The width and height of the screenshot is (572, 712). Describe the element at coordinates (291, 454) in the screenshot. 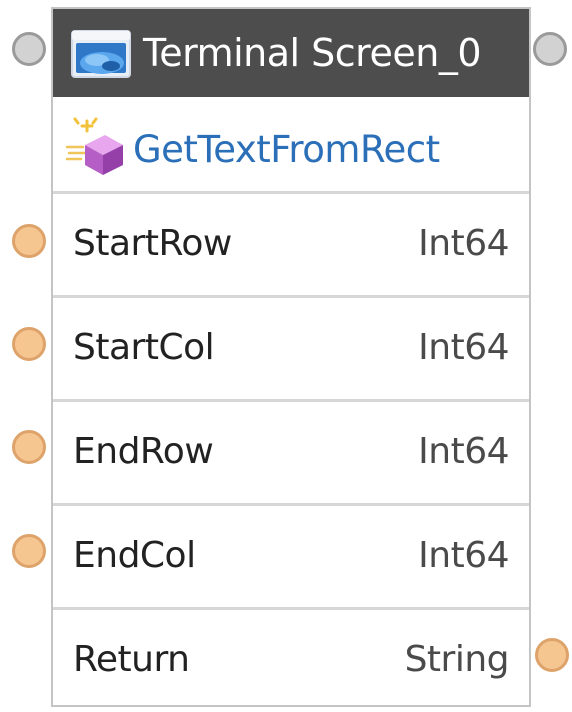

I see `param-row-endrow: EndRow Int64` at that location.